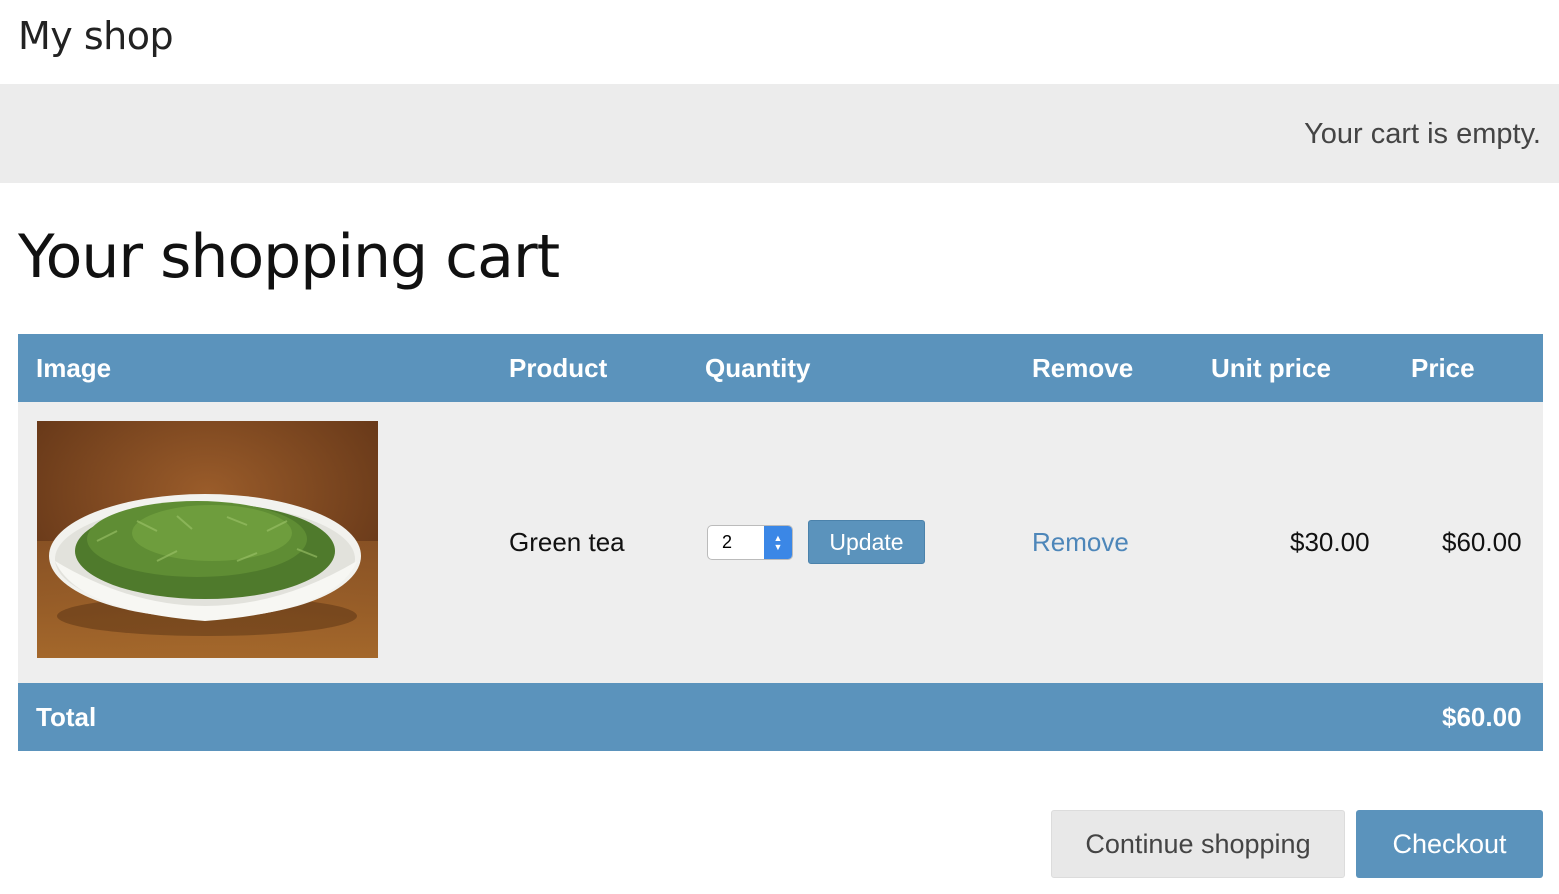 The image size is (1559, 894). What do you see at coordinates (1449, 844) in the screenshot?
I see `checkout-button: Checkout` at bounding box center [1449, 844].